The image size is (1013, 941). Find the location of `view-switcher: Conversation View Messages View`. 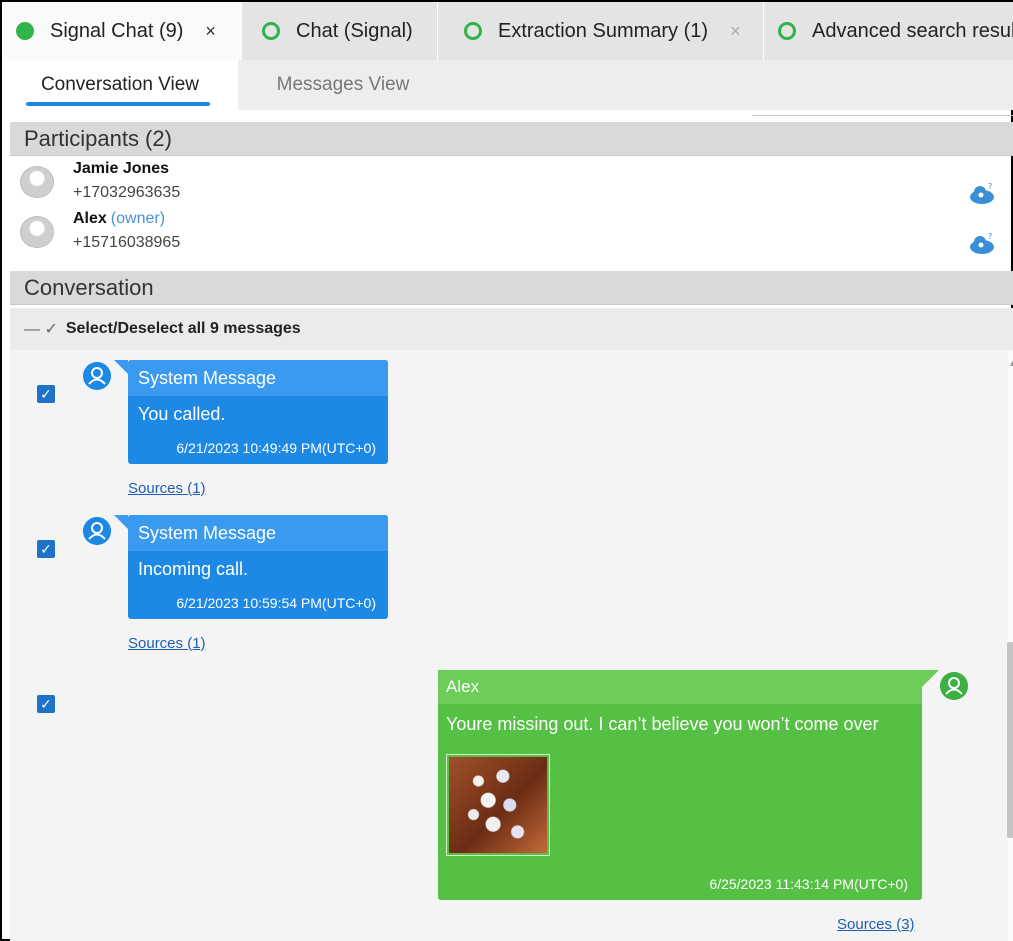

view-switcher: Conversation View Messages View is located at coordinates (507, 85).